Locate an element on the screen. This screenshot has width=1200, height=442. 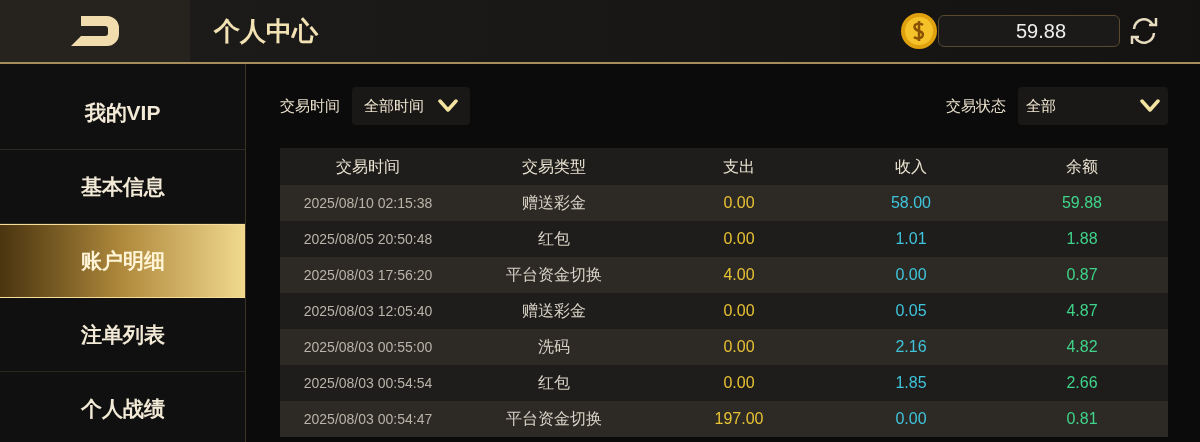
column-header: 收入 is located at coordinates (911, 166).